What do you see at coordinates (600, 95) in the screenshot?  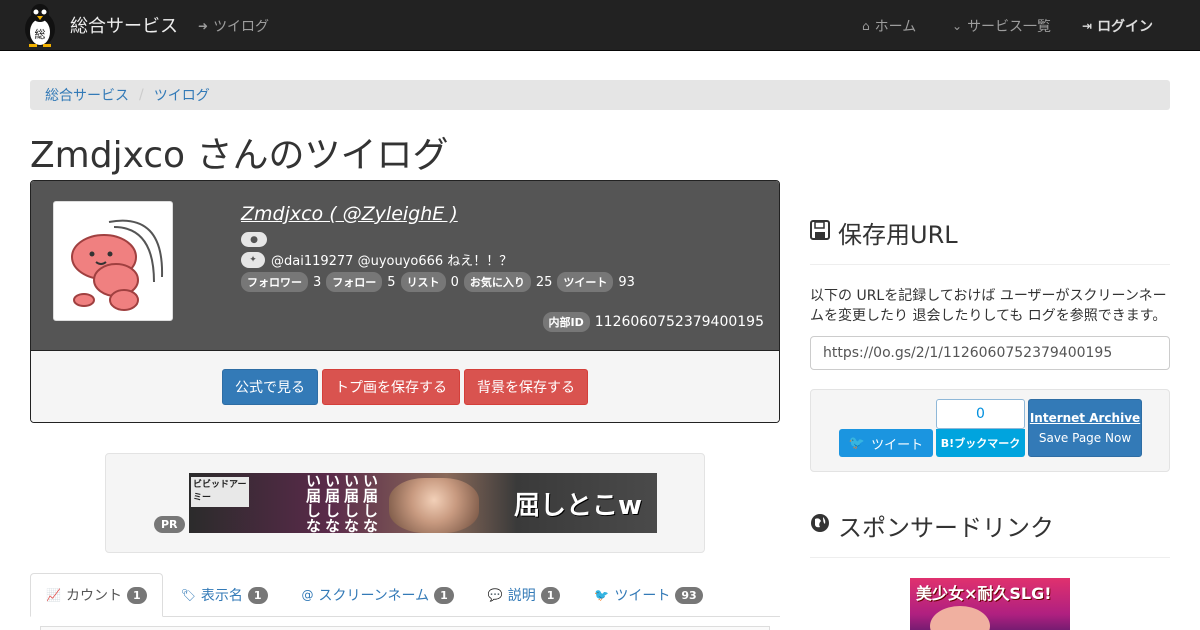 I see `breadcrumb: 総合サービス / ツイログ` at bounding box center [600, 95].